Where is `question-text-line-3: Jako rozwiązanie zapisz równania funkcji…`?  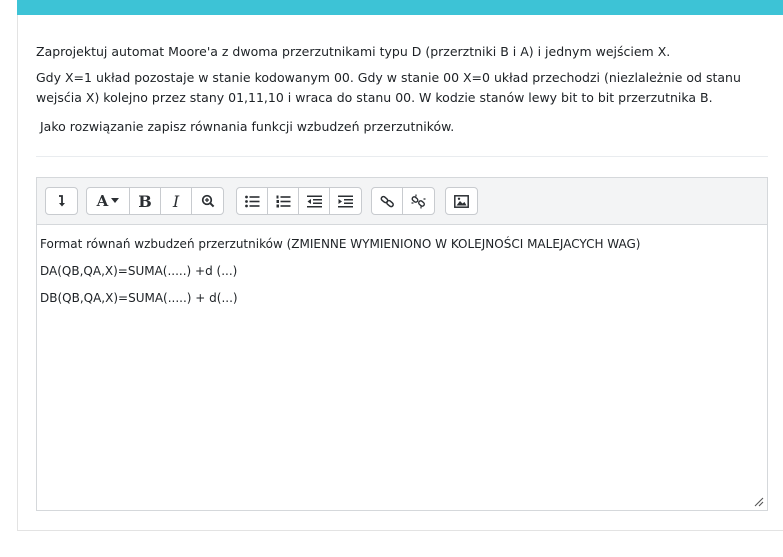
question-text-line-3: Jako rozwiązanie zapisz równania funkcji… is located at coordinates (247, 126).